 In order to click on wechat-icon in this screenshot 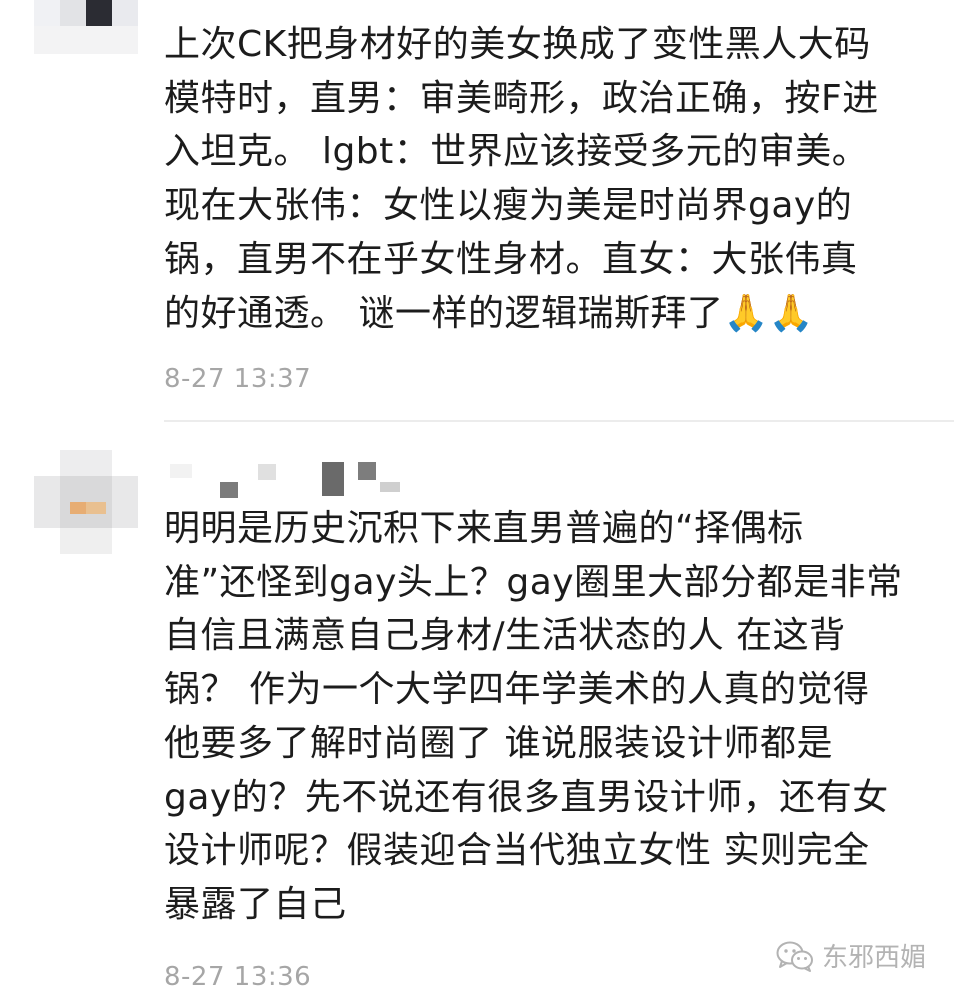, I will do `click(795, 956)`.